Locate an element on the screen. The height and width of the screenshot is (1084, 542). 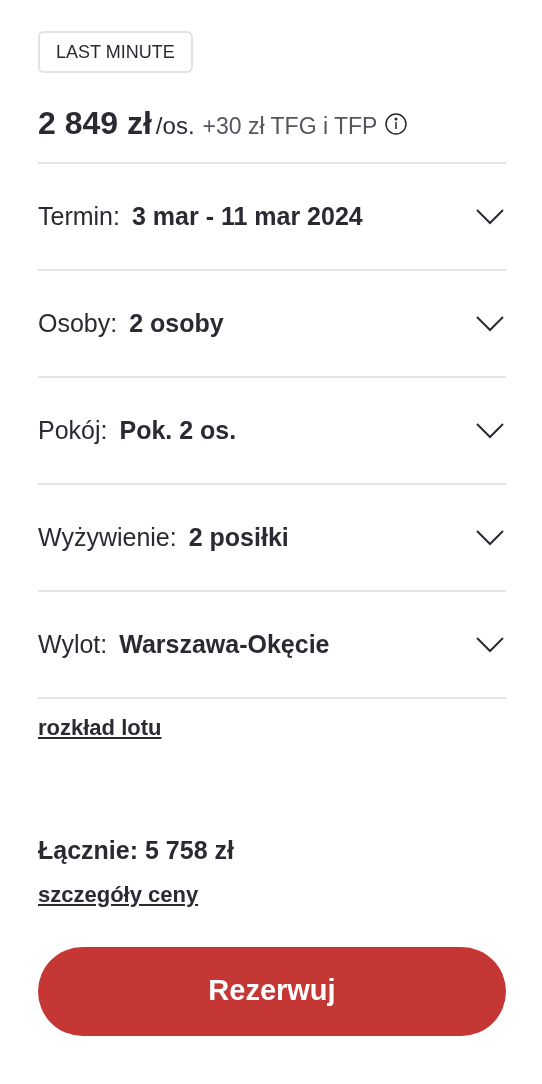
option-label: Osoby: is located at coordinates (78, 323).